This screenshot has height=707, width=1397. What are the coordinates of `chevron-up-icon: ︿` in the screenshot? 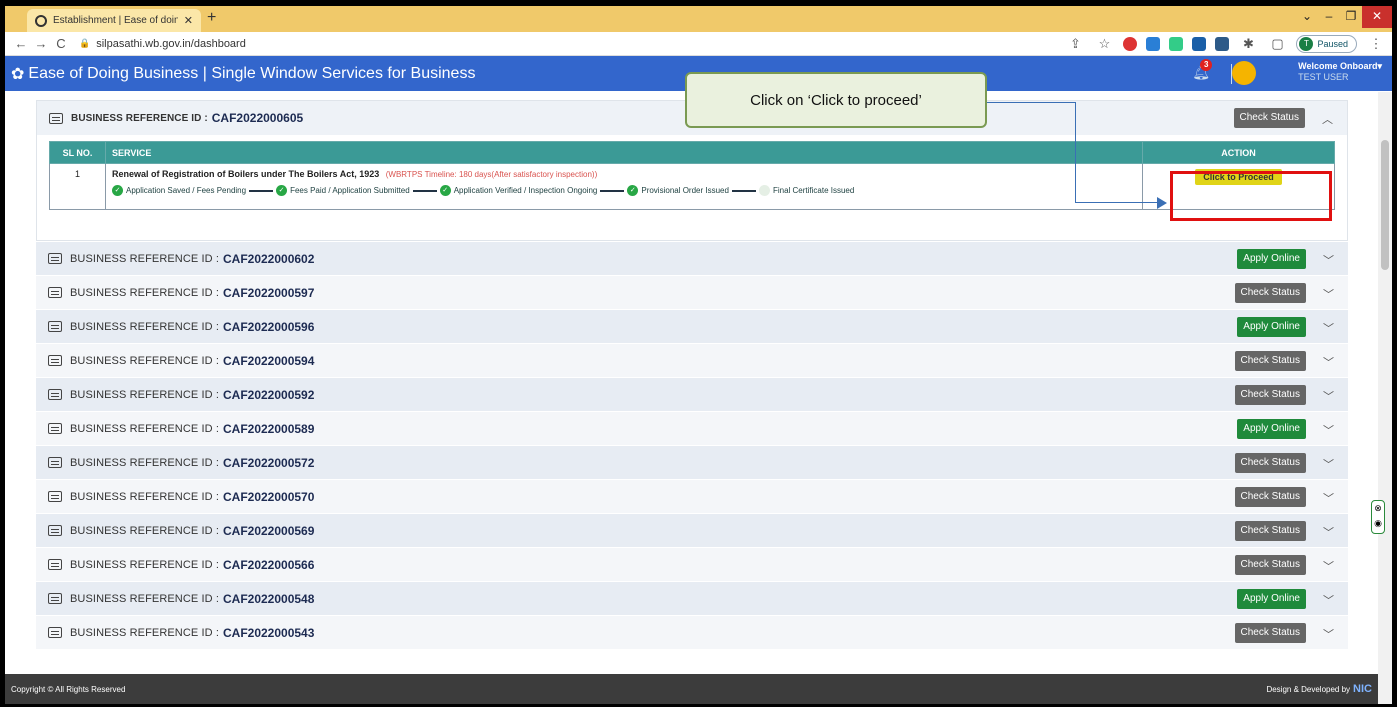 It's located at (1327, 119).